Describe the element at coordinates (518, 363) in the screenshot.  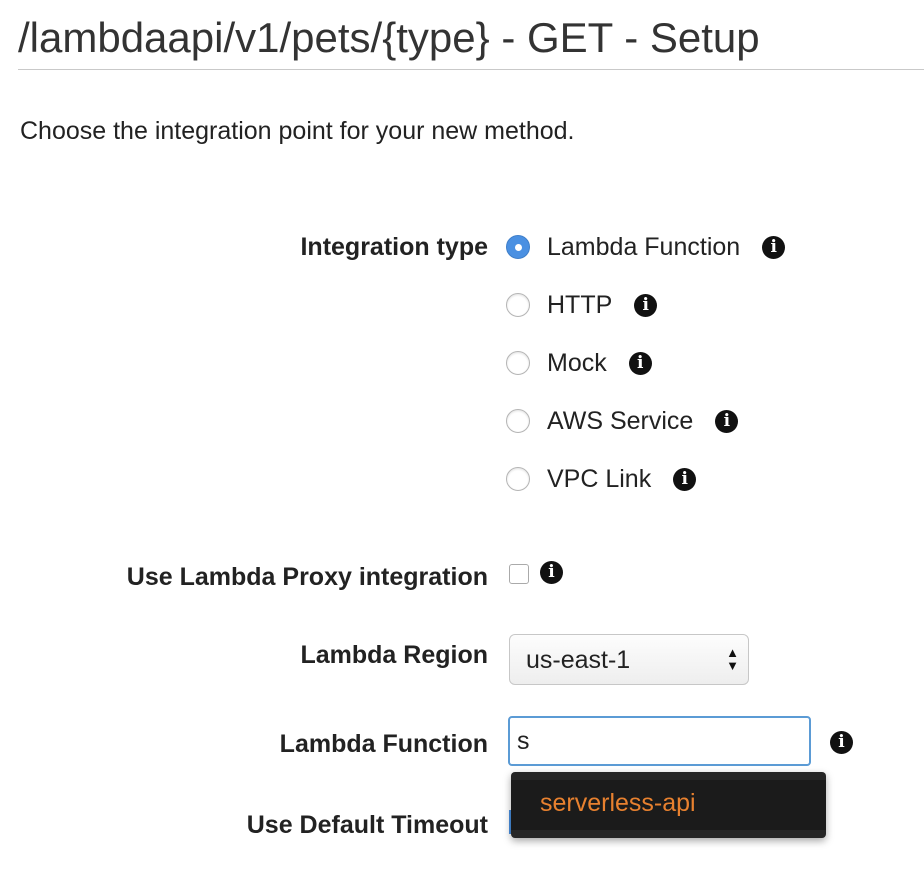
I see `radio-button-mock` at that location.